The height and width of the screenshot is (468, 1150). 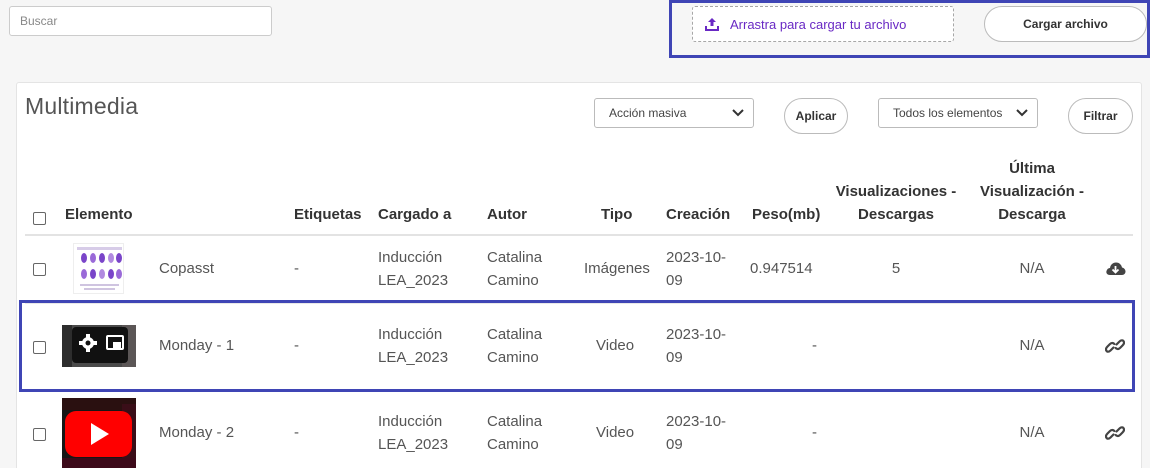 I want to click on row-element-name: Monday - 1, so click(x=196, y=345).